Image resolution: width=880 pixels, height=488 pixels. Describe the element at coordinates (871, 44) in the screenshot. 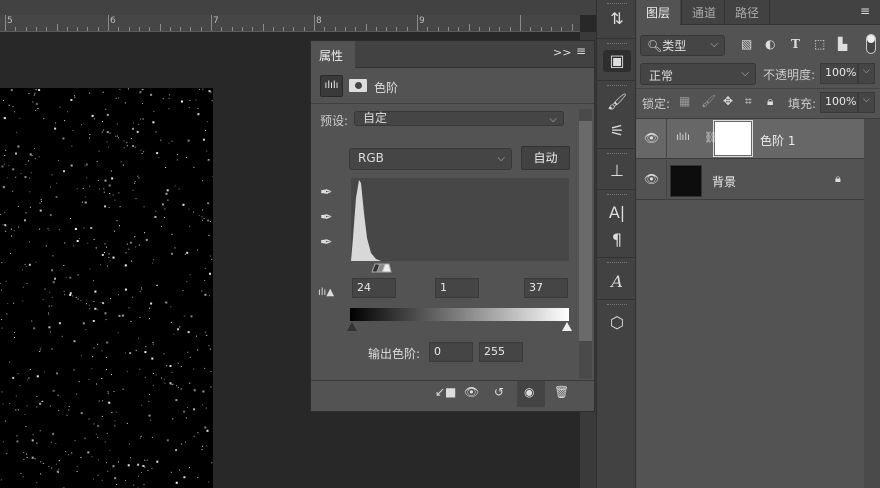

I see `filter-toggle` at that location.